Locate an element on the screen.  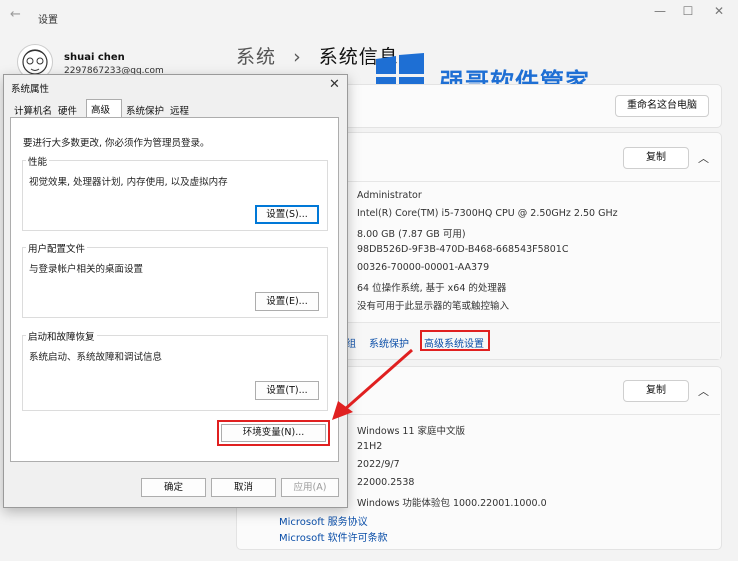
annotation-arrow-icon is located at coordinates (372, 384).